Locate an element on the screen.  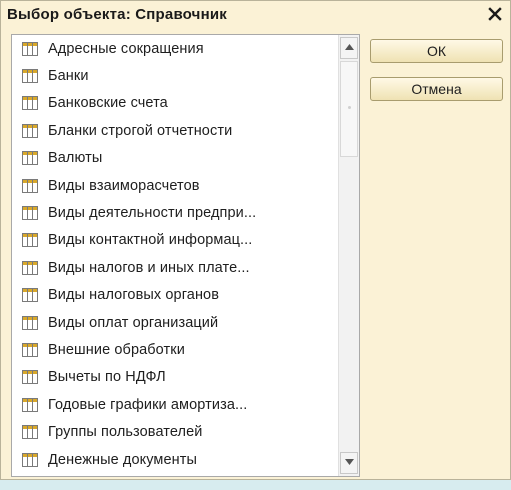
list-item-label: Адресные сокращения is located at coordinates (126, 48).